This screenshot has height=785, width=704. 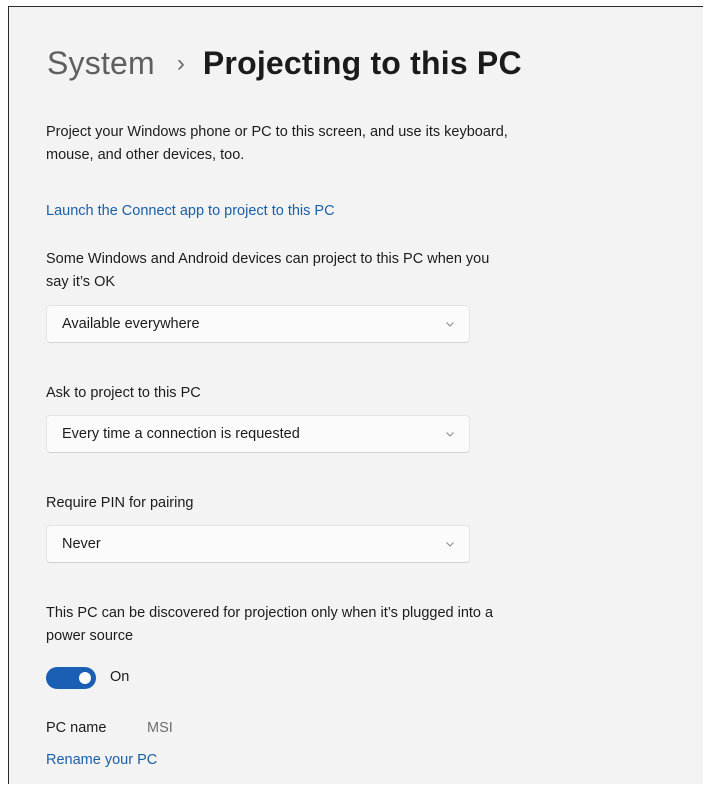 I want to click on breadcrumb-system: System, so click(x=101, y=63).